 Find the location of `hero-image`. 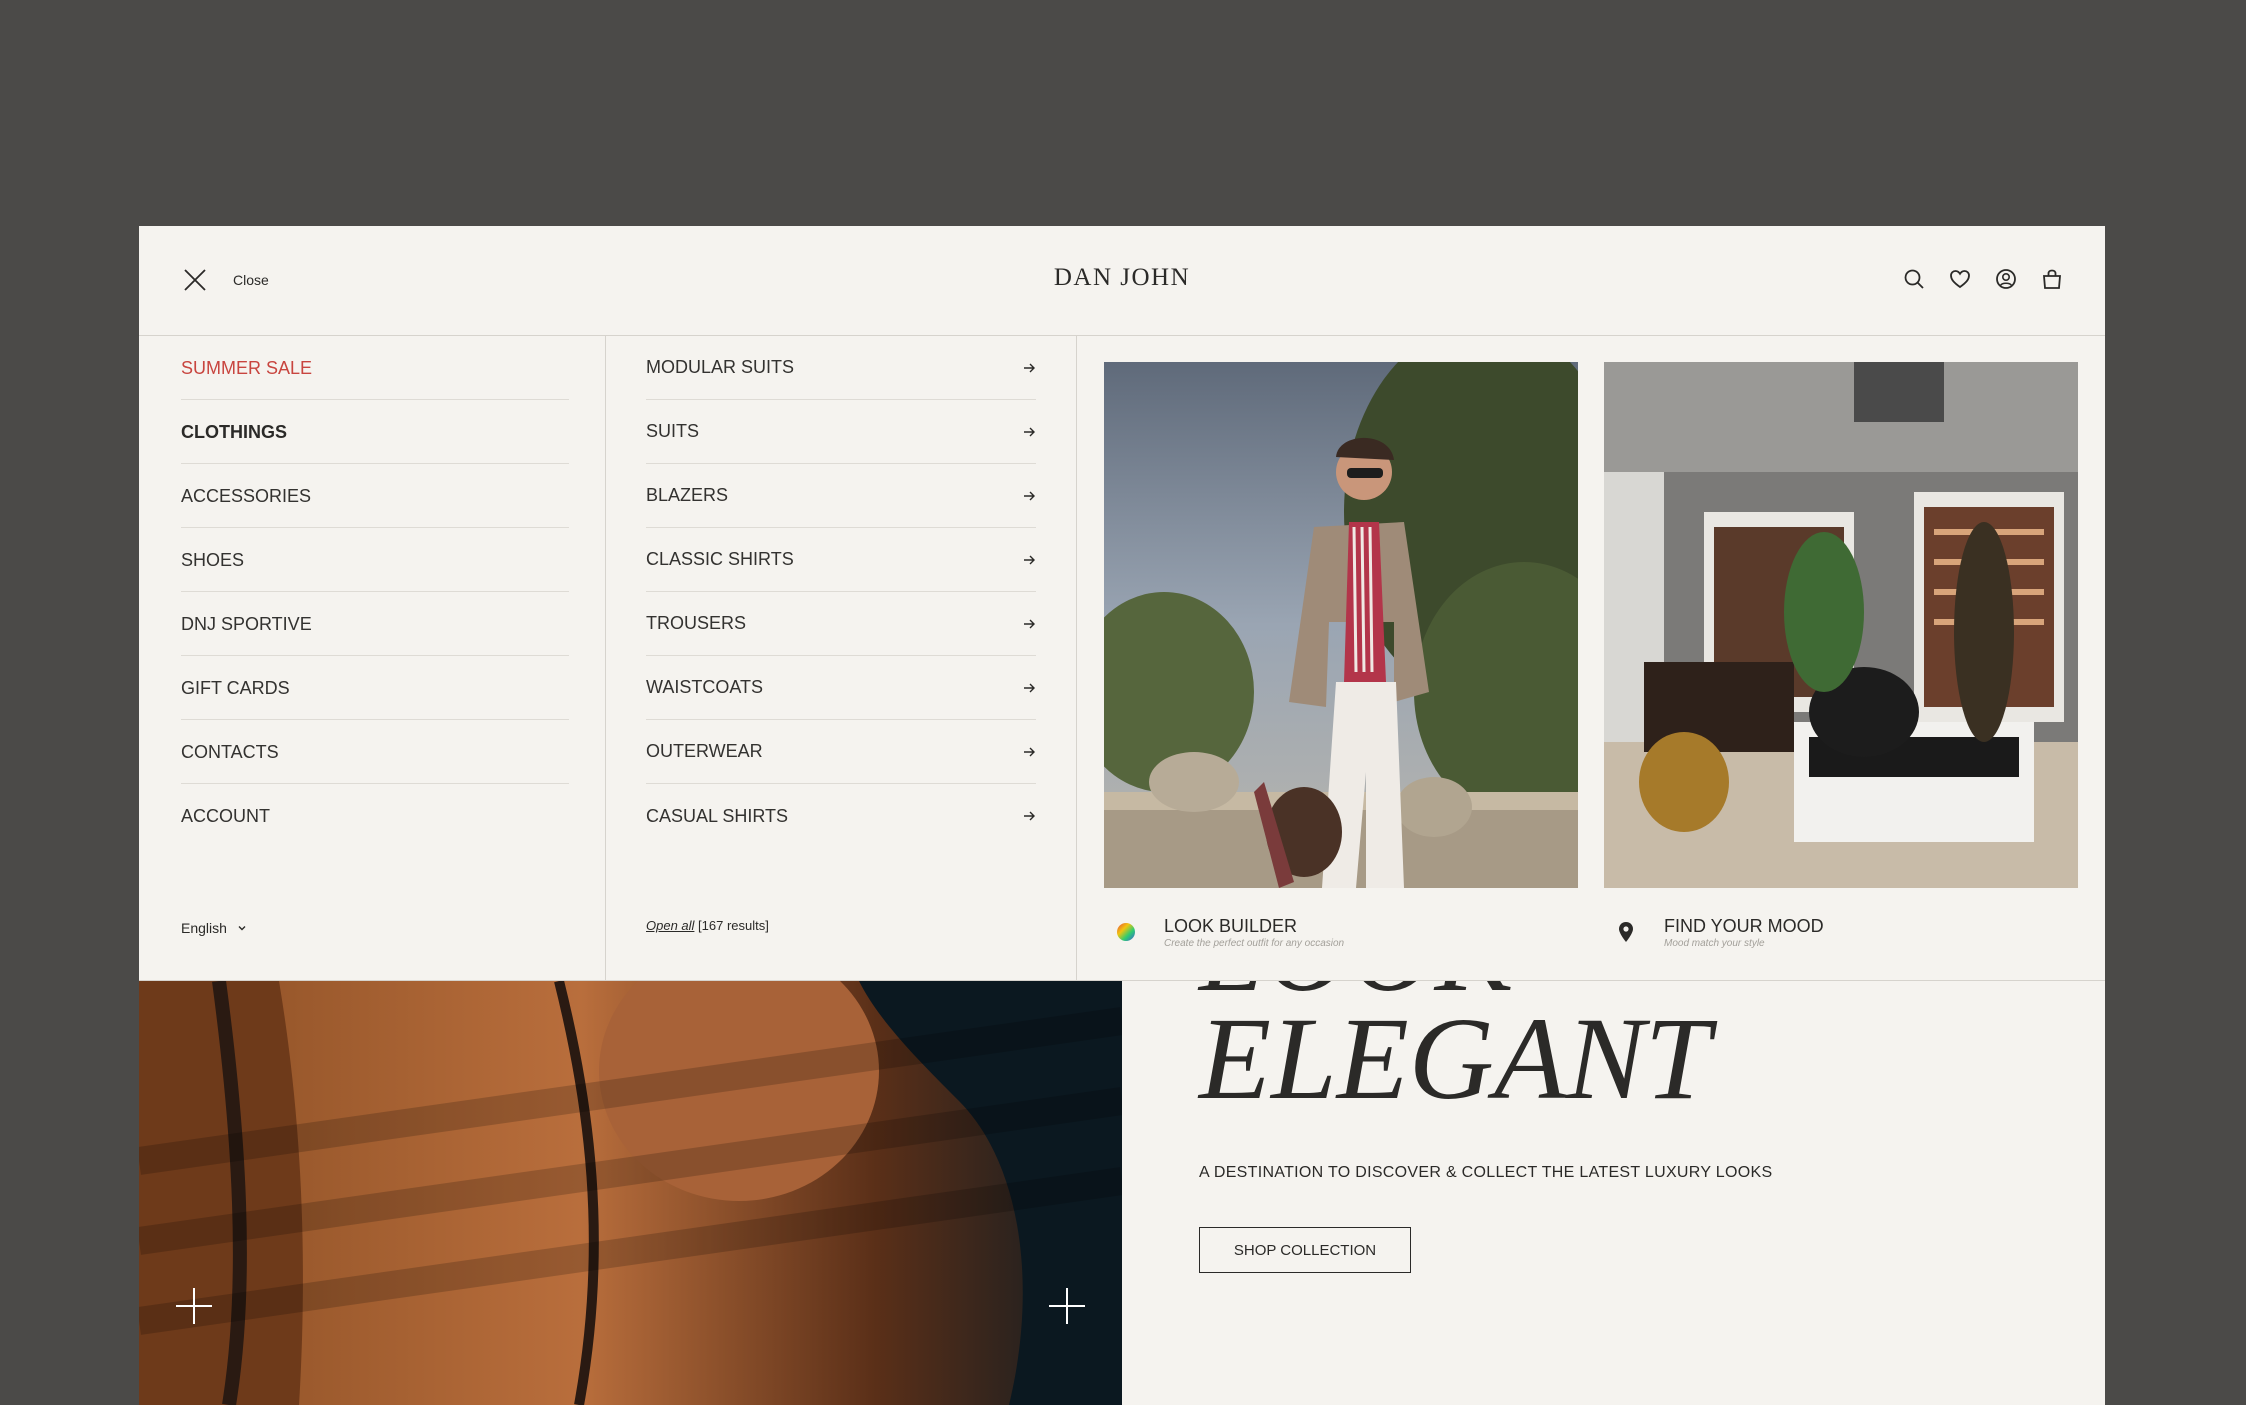

hero-image is located at coordinates (630, 1193).